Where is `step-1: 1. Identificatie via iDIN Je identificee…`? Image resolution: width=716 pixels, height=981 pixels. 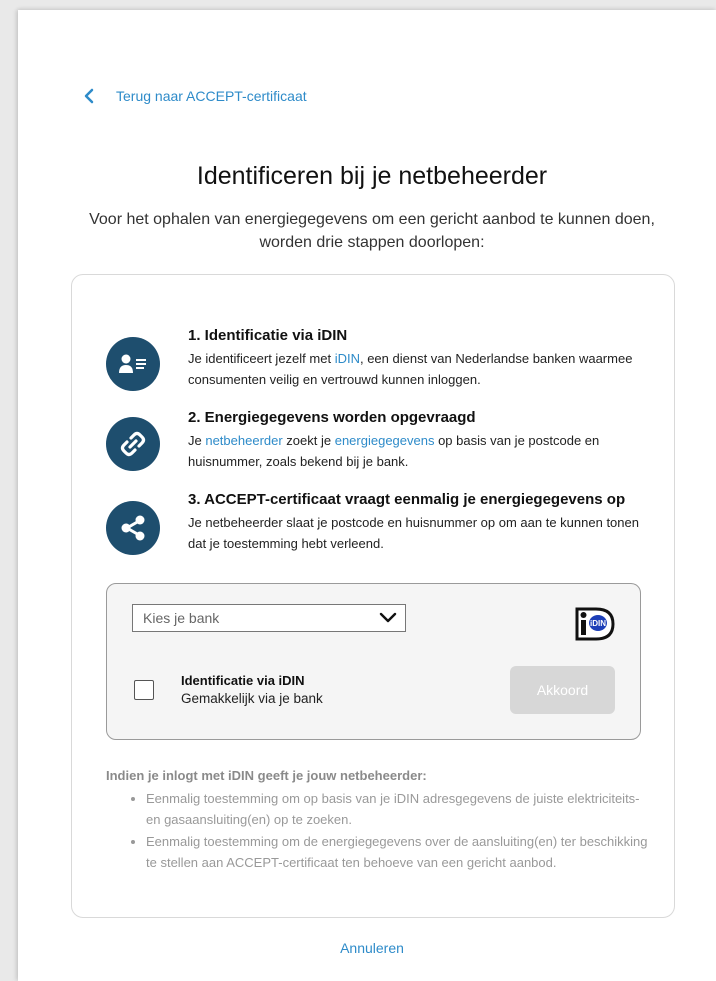
step-1: 1. Identificatie via iDIN Je identificee… is located at coordinates (376, 367).